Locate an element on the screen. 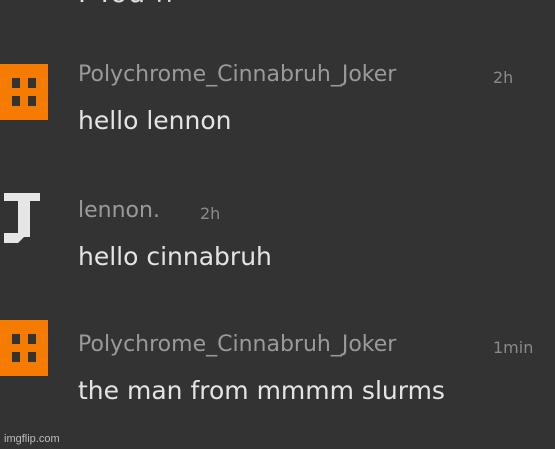  letter-j-avatar is located at coordinates (24, 219).